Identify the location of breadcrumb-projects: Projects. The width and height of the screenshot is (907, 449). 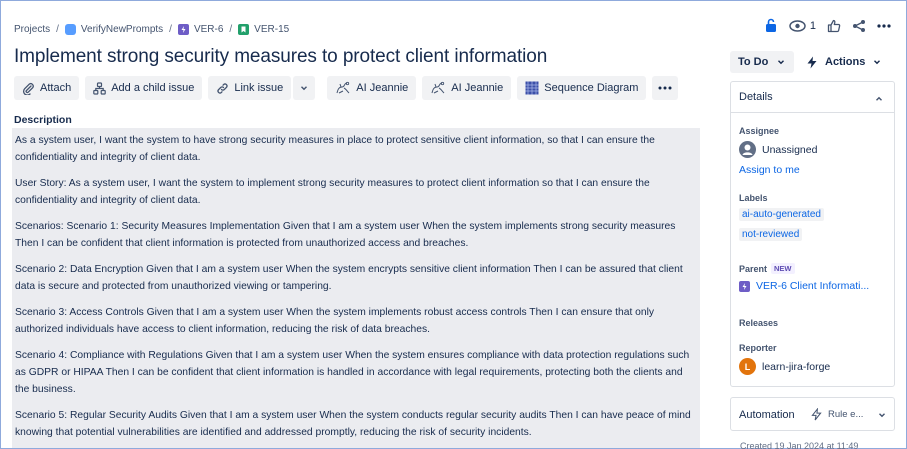
(32, 29).